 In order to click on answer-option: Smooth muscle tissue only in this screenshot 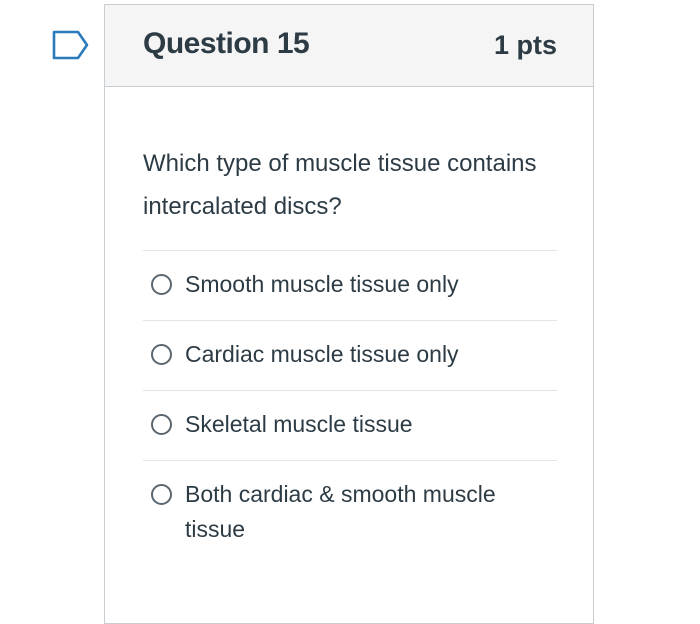, I will do `click(350, 286)`.